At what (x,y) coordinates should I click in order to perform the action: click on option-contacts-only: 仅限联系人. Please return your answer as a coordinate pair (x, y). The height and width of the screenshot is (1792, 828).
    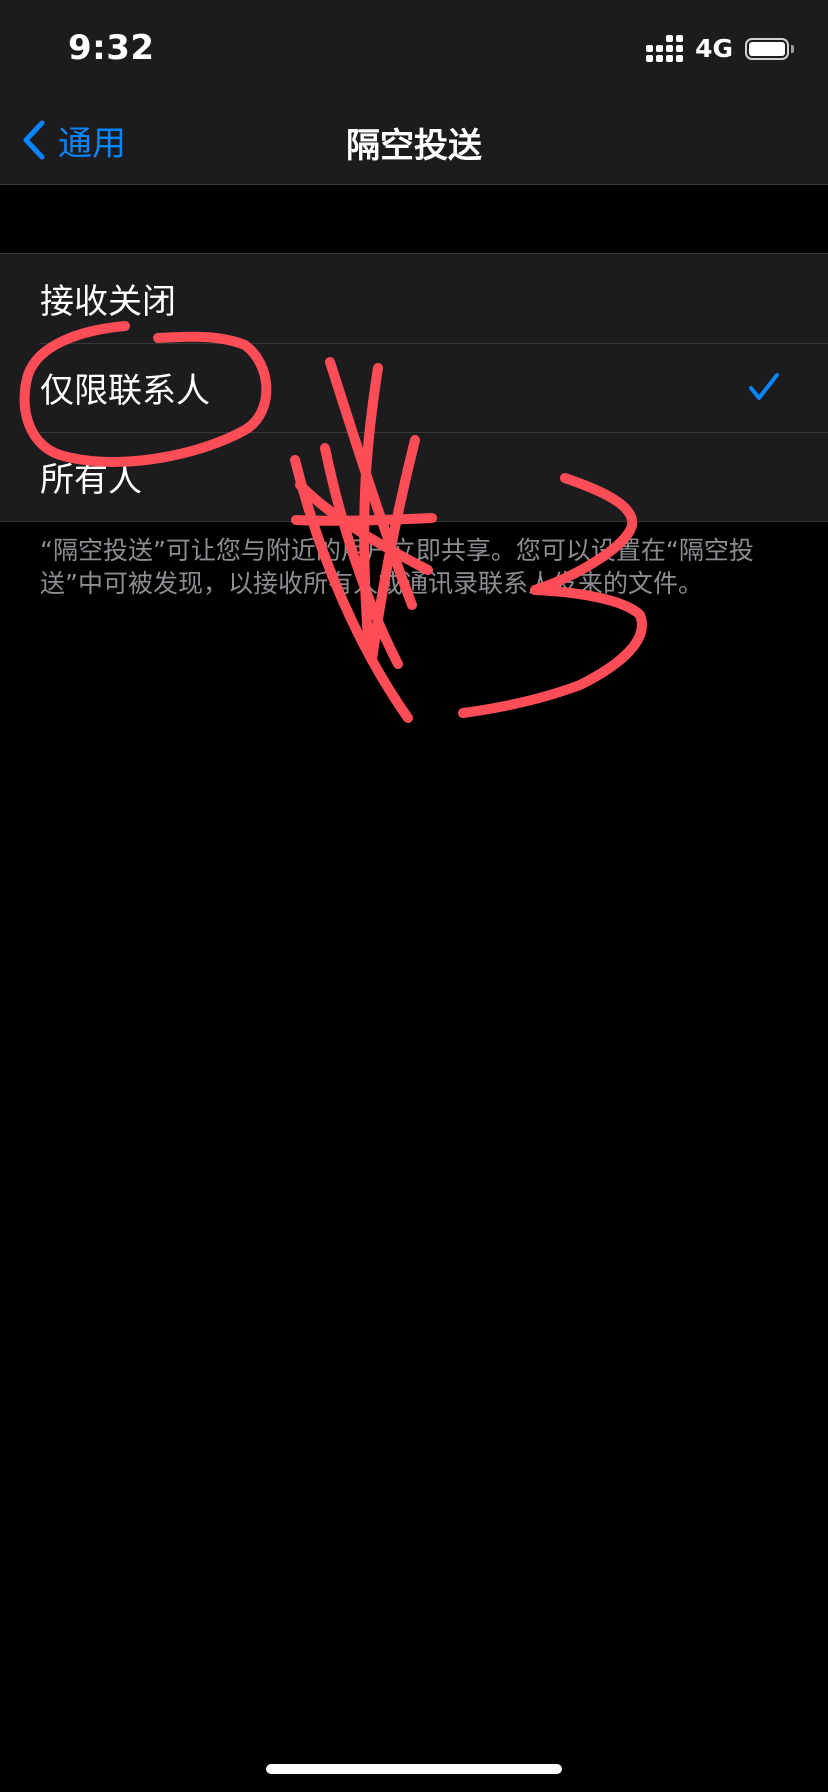
    Looking at the image, I should click on (414, 387).